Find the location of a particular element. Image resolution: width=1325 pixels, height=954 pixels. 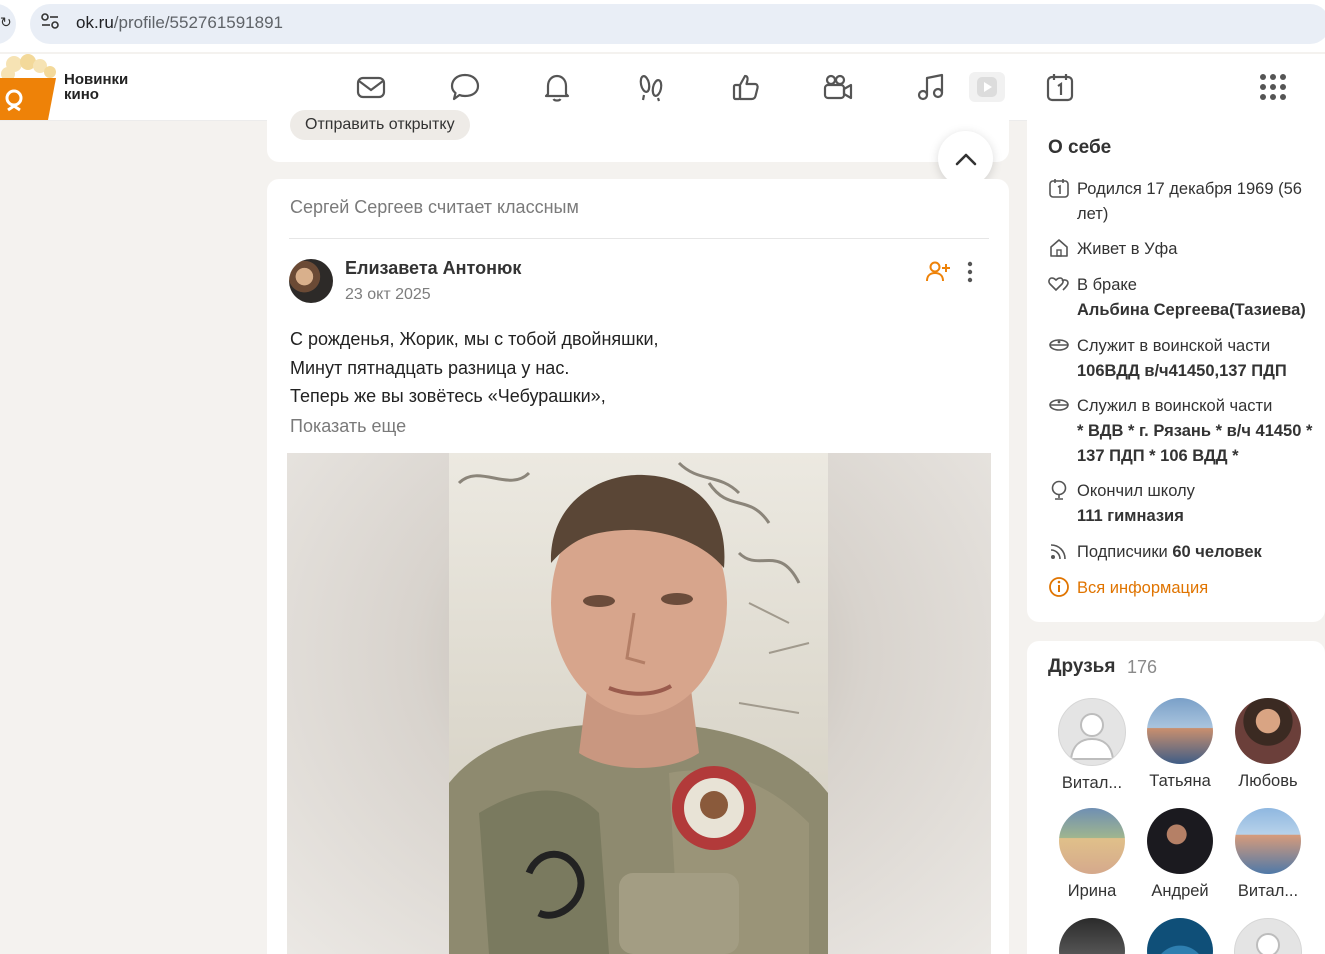

hearts-icon is located at coordinates (1058, 284).